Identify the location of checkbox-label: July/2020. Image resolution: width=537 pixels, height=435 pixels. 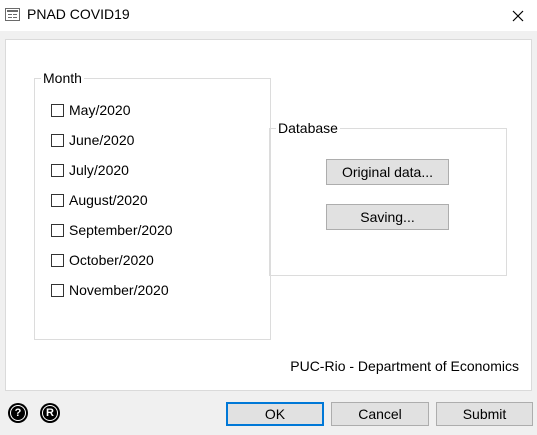
(99, 170).